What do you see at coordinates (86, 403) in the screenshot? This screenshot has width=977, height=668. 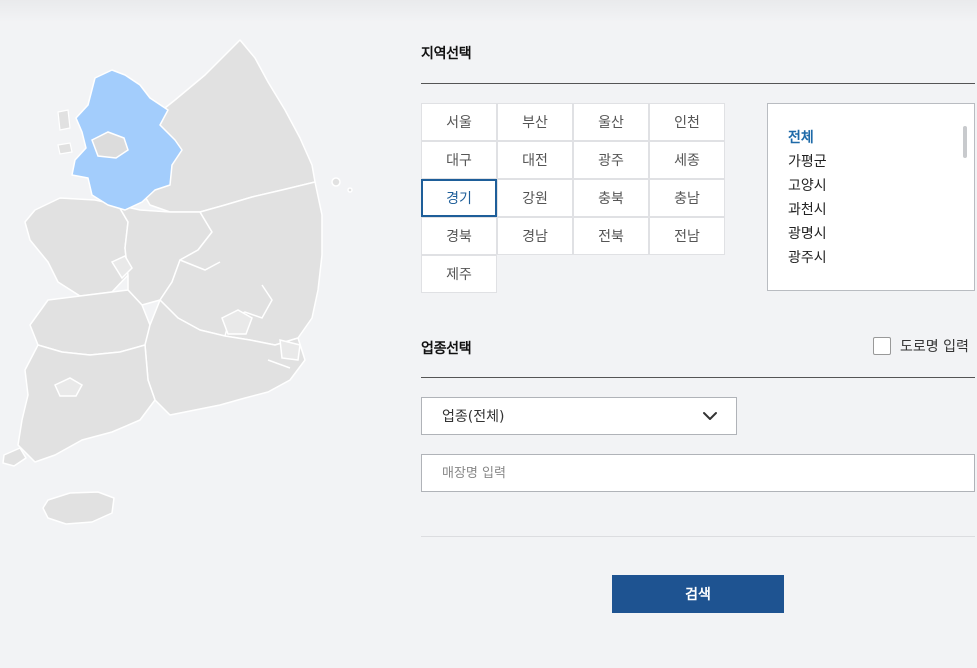 I see `map-region-jeonnam` at bounding box center [86, 403].